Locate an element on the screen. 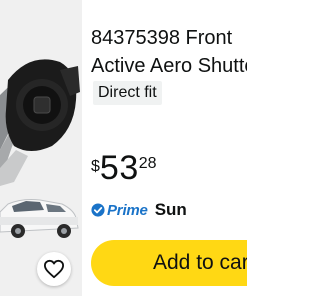 Image resolution: width=320 pixels, height=296 pixels. direct-fit-badge: Direct fit is located at coordinates (127, 93).